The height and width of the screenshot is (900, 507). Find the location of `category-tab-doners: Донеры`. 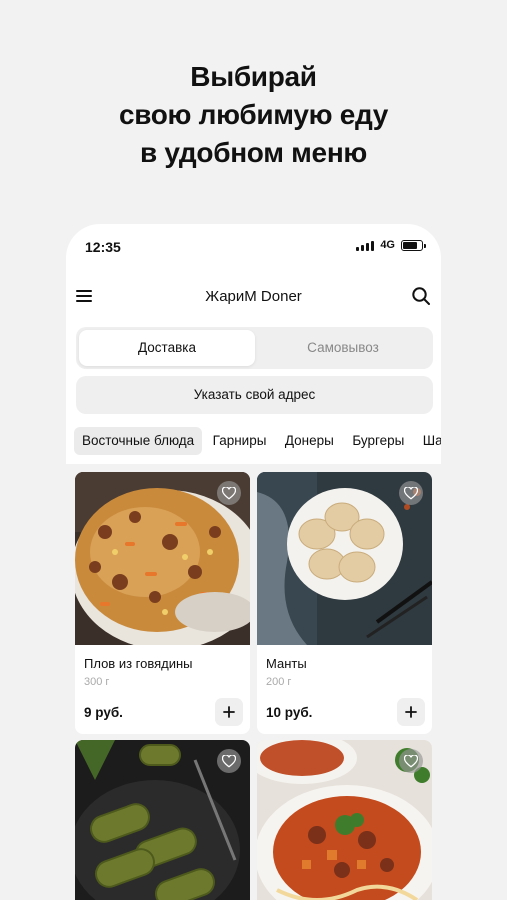

category-tab-doners: Донеры is located at coordinates (309, 441).